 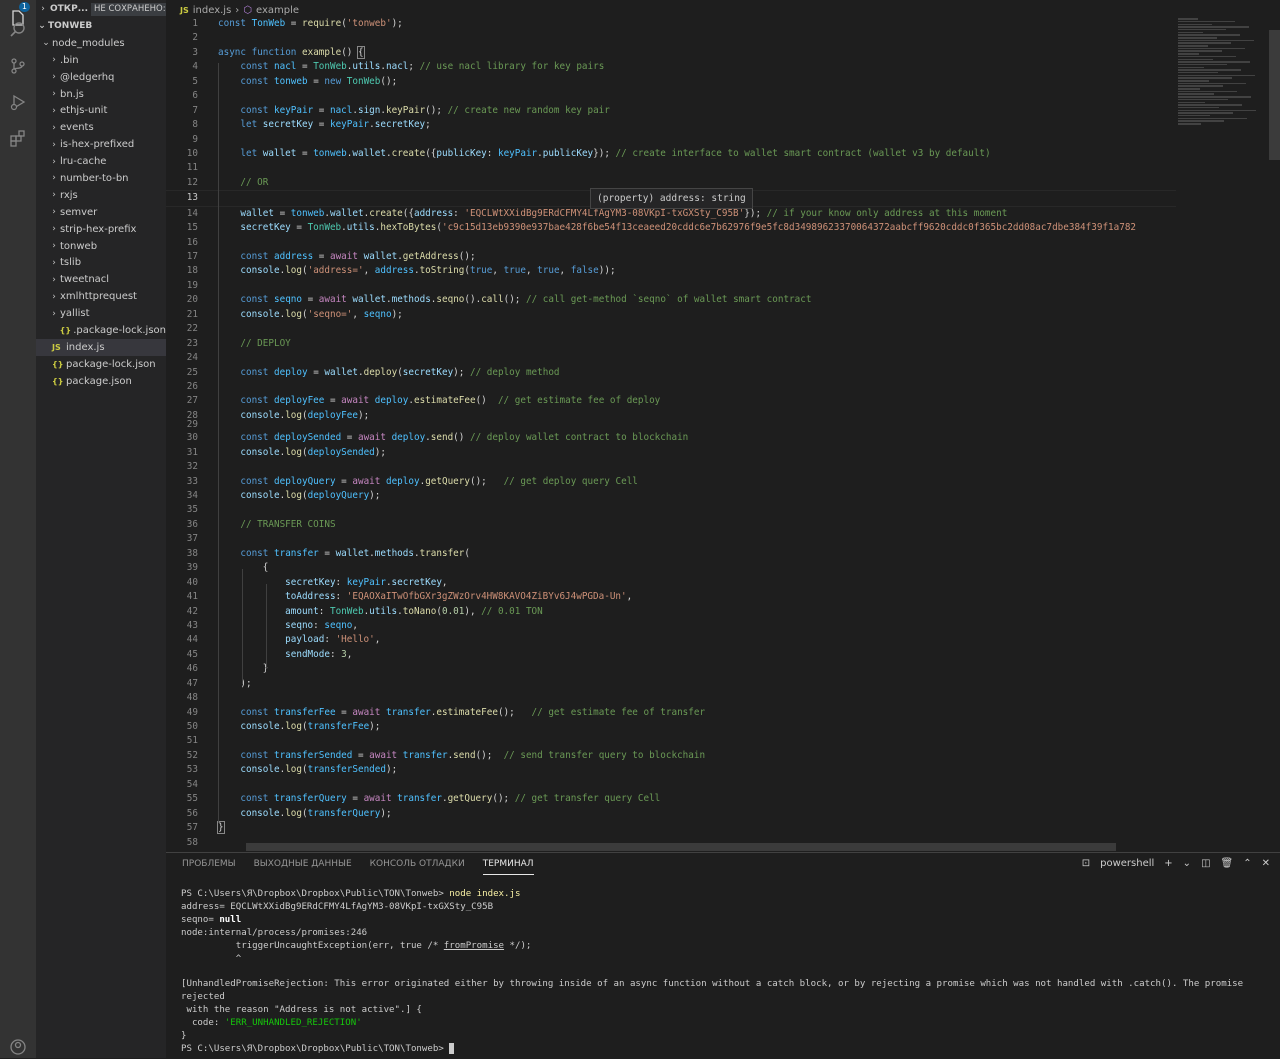 What do you see at coordinates (84, 111) in the screenshot?
I see `tree-item-label: ethjs-unit` at bounding box center [84, 111].